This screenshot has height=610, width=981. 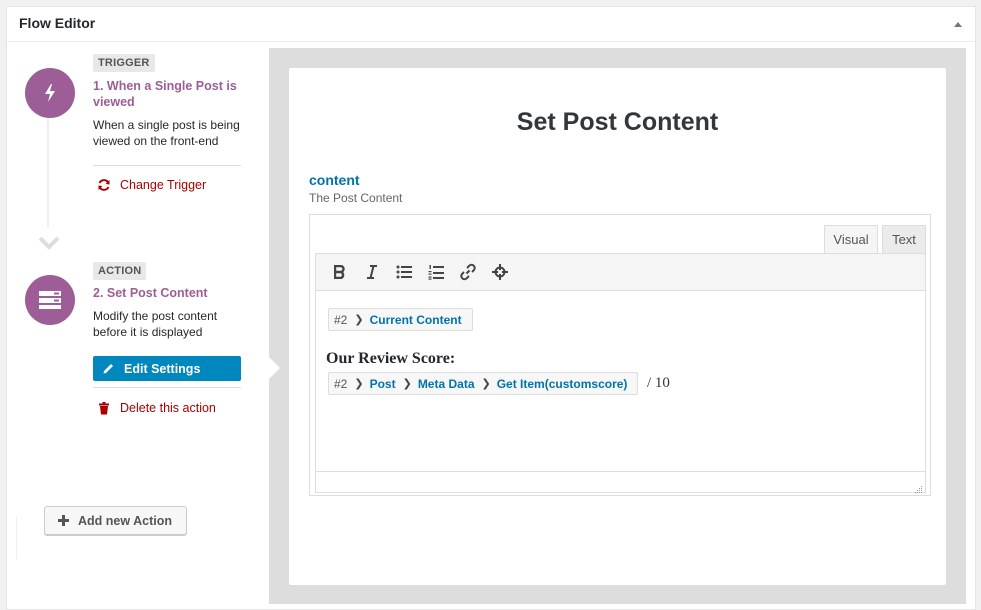 What do you see at coordinates (57, 23) in the screenshot?
I see `panel-title: Flow Editor` at bounding box center [57, 23].